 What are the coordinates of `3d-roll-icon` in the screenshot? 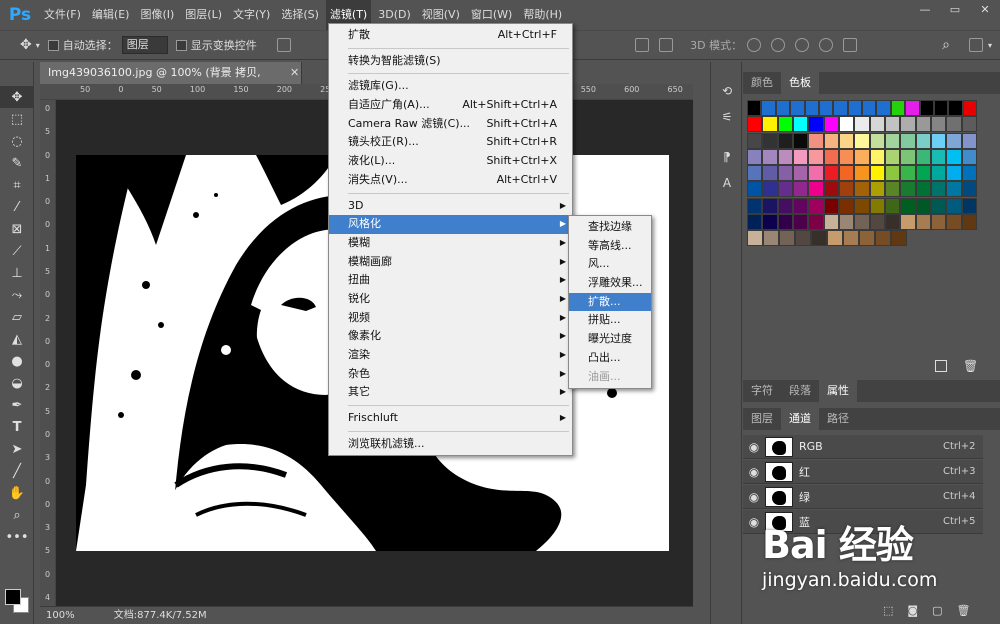 It's located at (778, 45).